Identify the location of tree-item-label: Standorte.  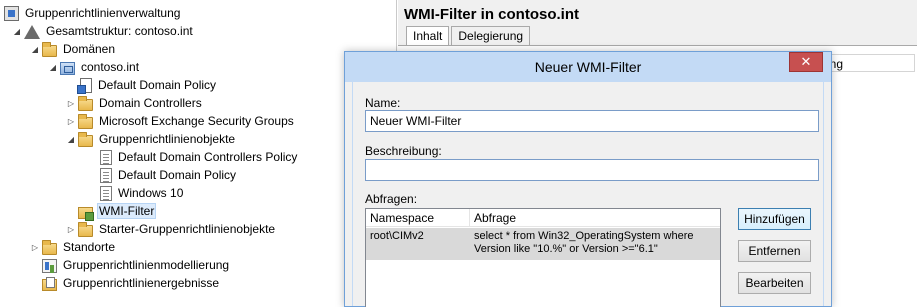
(89, 247).